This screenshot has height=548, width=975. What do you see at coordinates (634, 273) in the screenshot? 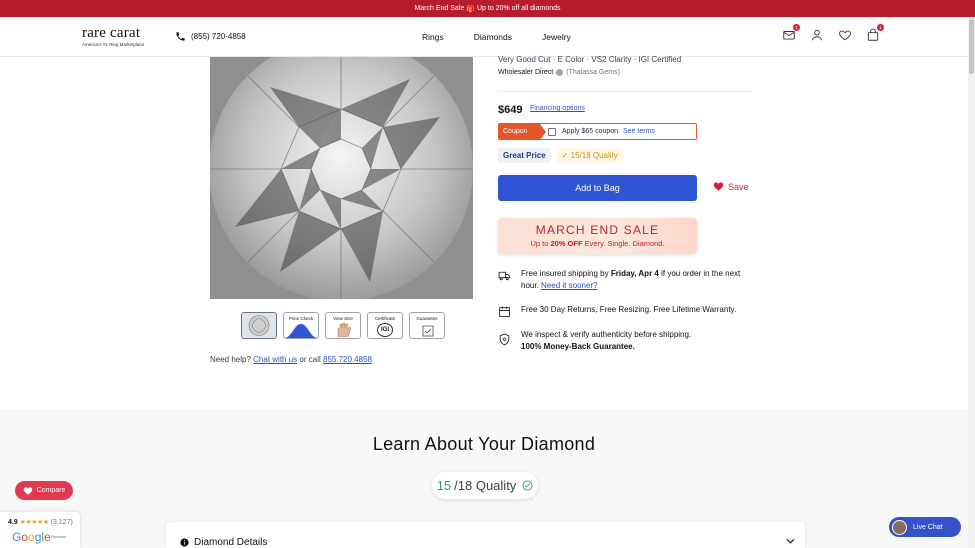
I see `shipping-date: Friday, Apr 4` at bounding box center [634, 273].